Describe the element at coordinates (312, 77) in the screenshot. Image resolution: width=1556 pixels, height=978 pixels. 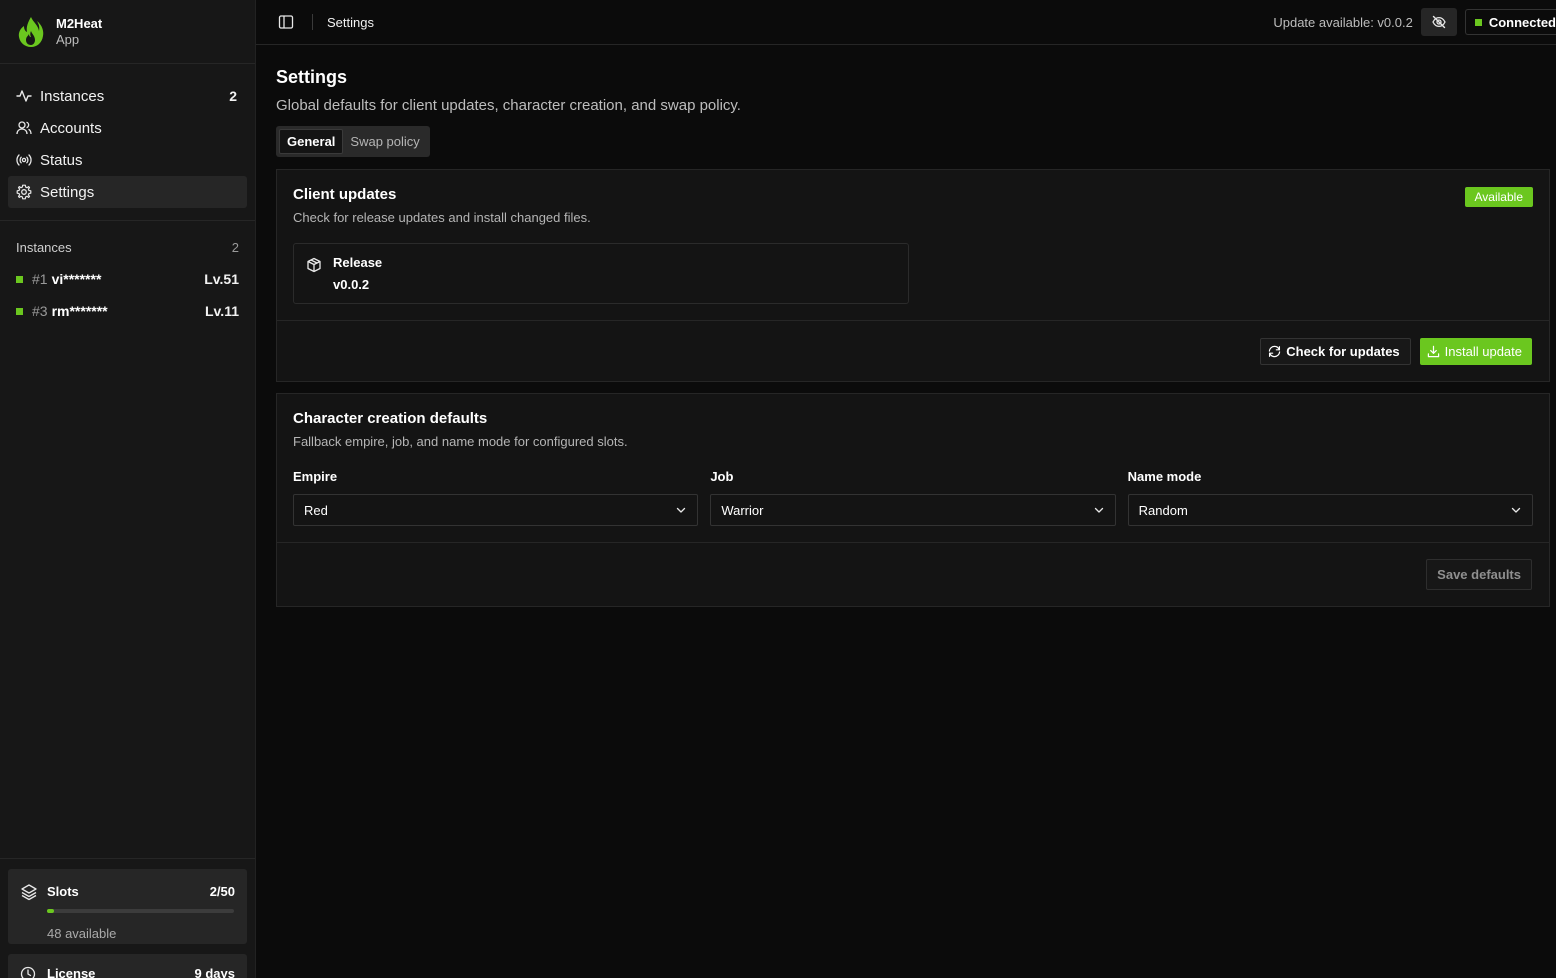
I see `page-title: Settings` at that location.